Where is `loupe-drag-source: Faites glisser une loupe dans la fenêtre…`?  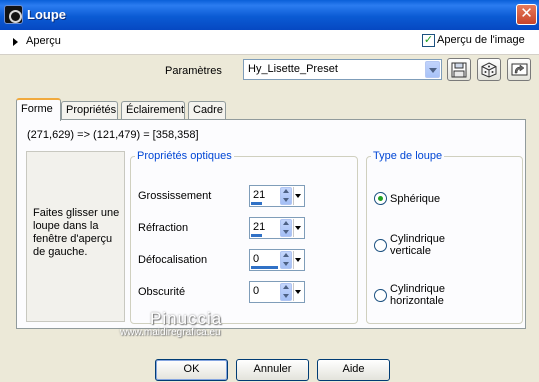 loupe-drag-source: Faites glisser une loupe dans la fenêtre… is located at coordinates (75, 236).